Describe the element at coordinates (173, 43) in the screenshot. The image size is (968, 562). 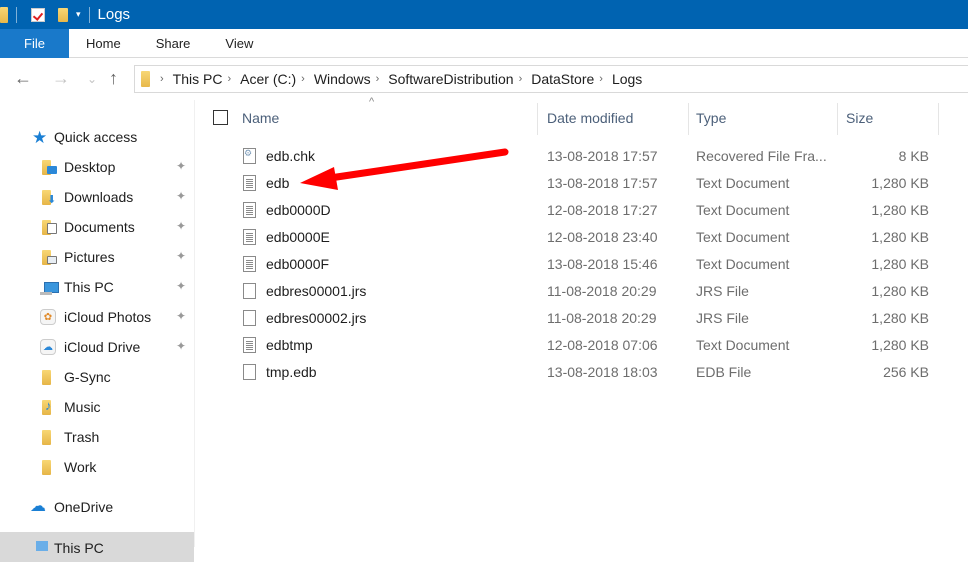
I see `tab-share: Share` at that location.